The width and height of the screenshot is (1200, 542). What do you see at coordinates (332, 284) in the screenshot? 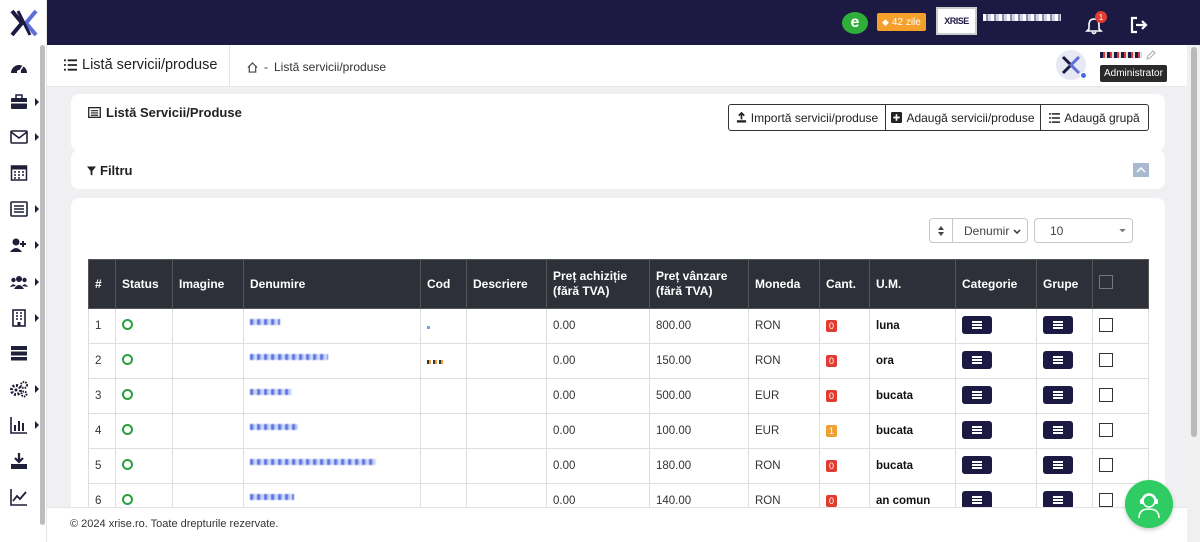
I see `col-header-name: Denumire` at bounding box center [332, 284].